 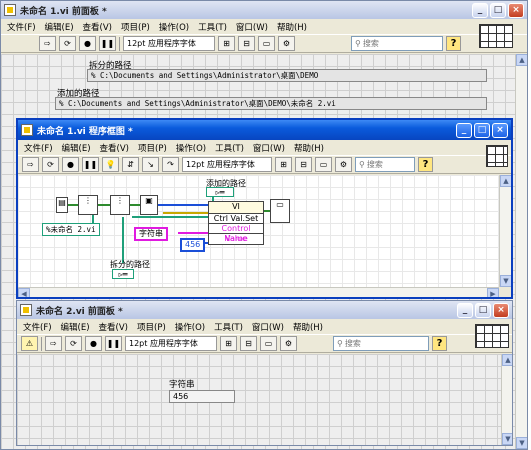 What do you see at coordinates (123, 274) in the screenshot?
I see `split-path-terminal: ▹═` at bounding box center [123, 274].